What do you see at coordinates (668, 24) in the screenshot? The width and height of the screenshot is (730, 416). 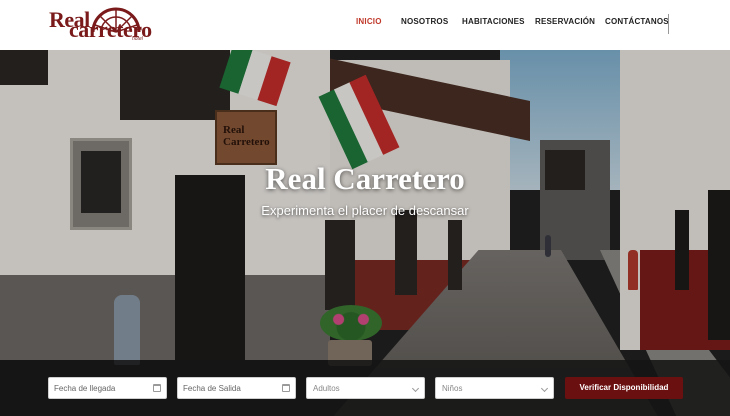 I see `nav-divider` at bounding box center [668, 24].